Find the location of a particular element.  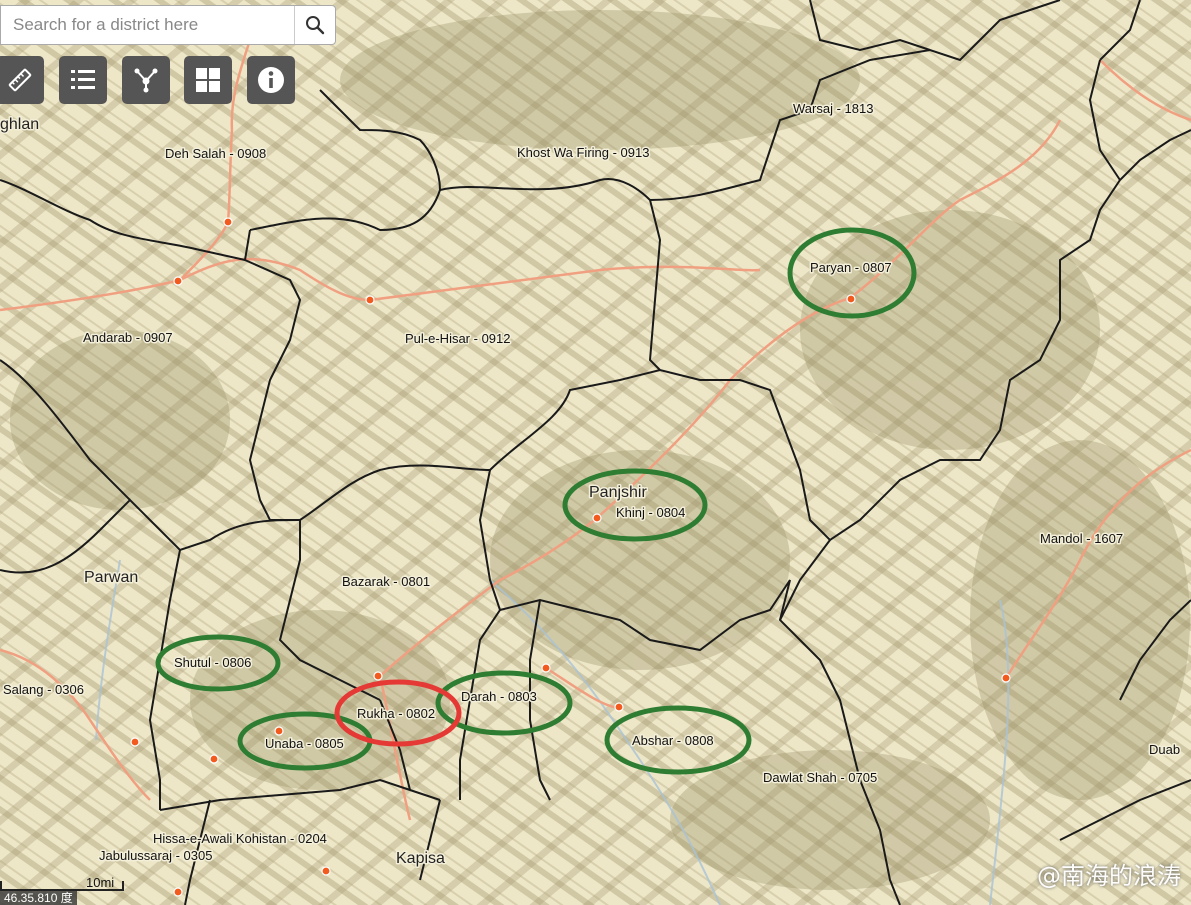

district-search is located at coordinates (168, 25).